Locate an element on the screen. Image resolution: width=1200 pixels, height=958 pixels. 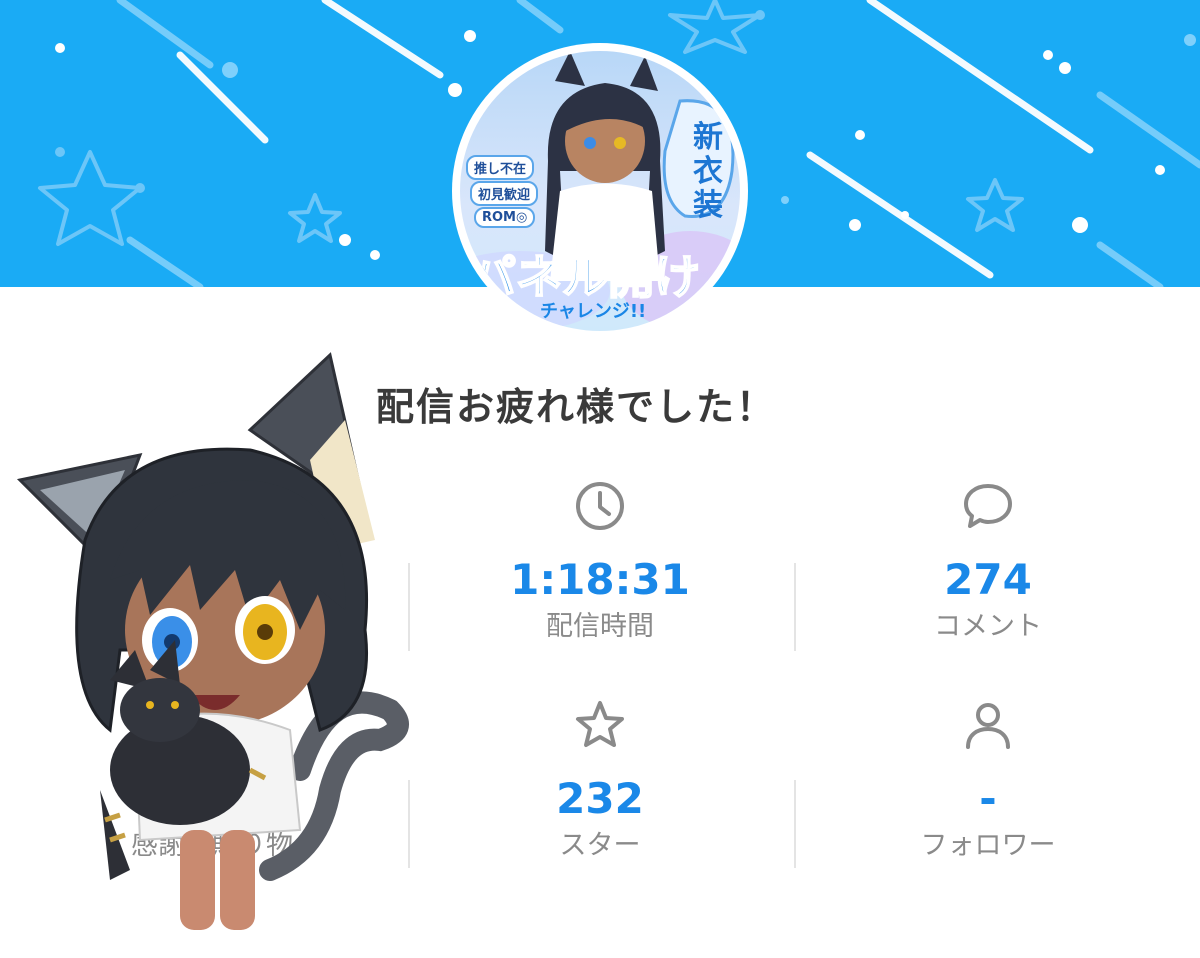
star-icon is located at coordinates (600, 724).